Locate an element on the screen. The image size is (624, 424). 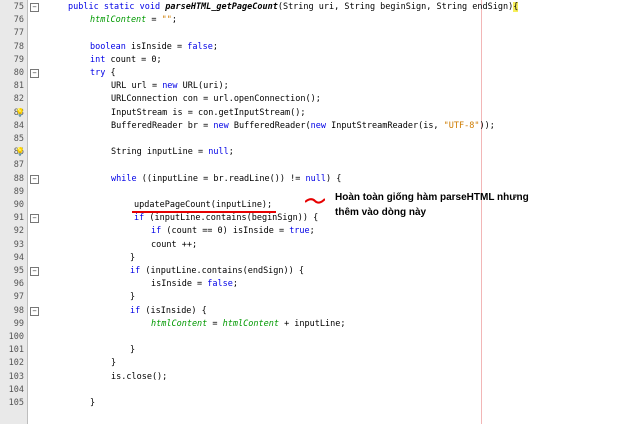
code-line-85: 85 is located at coordinates (312, 139).